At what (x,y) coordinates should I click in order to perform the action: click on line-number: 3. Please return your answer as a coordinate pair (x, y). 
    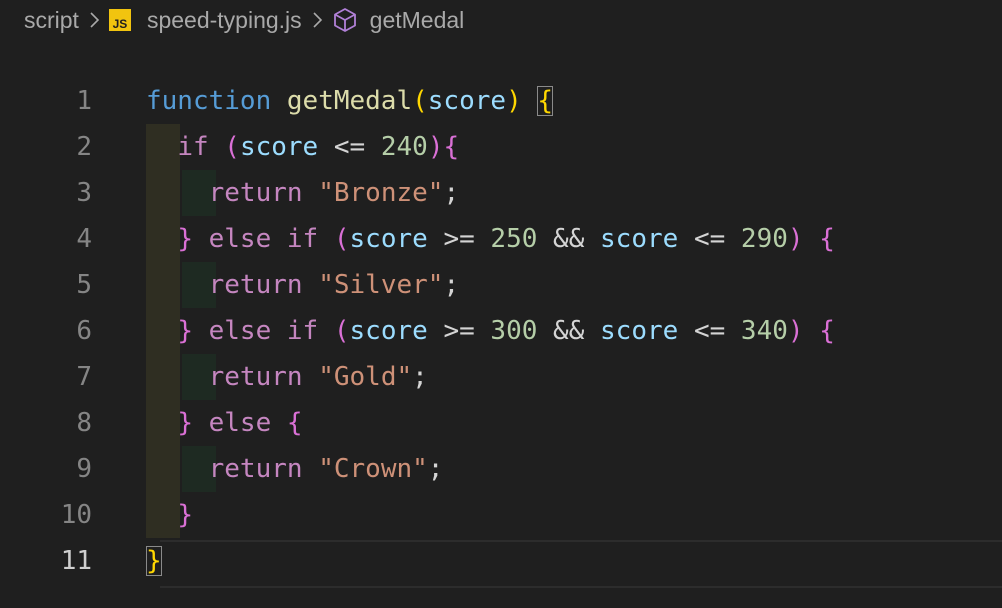
    Looking at the image, I should click on (84, 193).